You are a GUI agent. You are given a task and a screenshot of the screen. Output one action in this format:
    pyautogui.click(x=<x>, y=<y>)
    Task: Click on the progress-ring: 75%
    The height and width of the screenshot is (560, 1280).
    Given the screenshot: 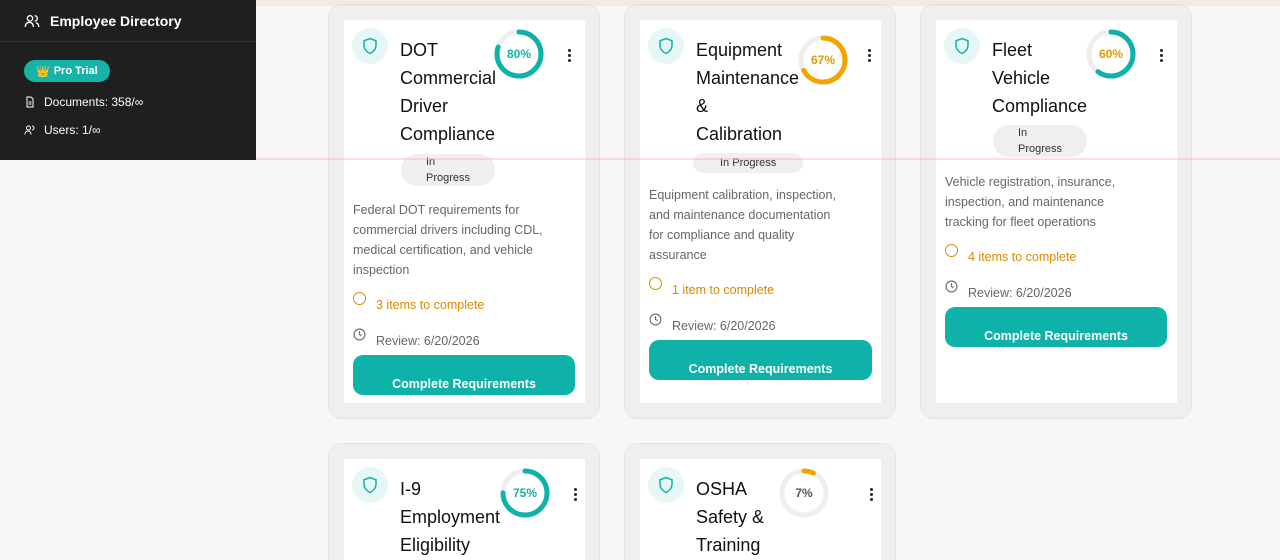 What is the action you would take?
    pyautogui.click(x=525, y=493)
    